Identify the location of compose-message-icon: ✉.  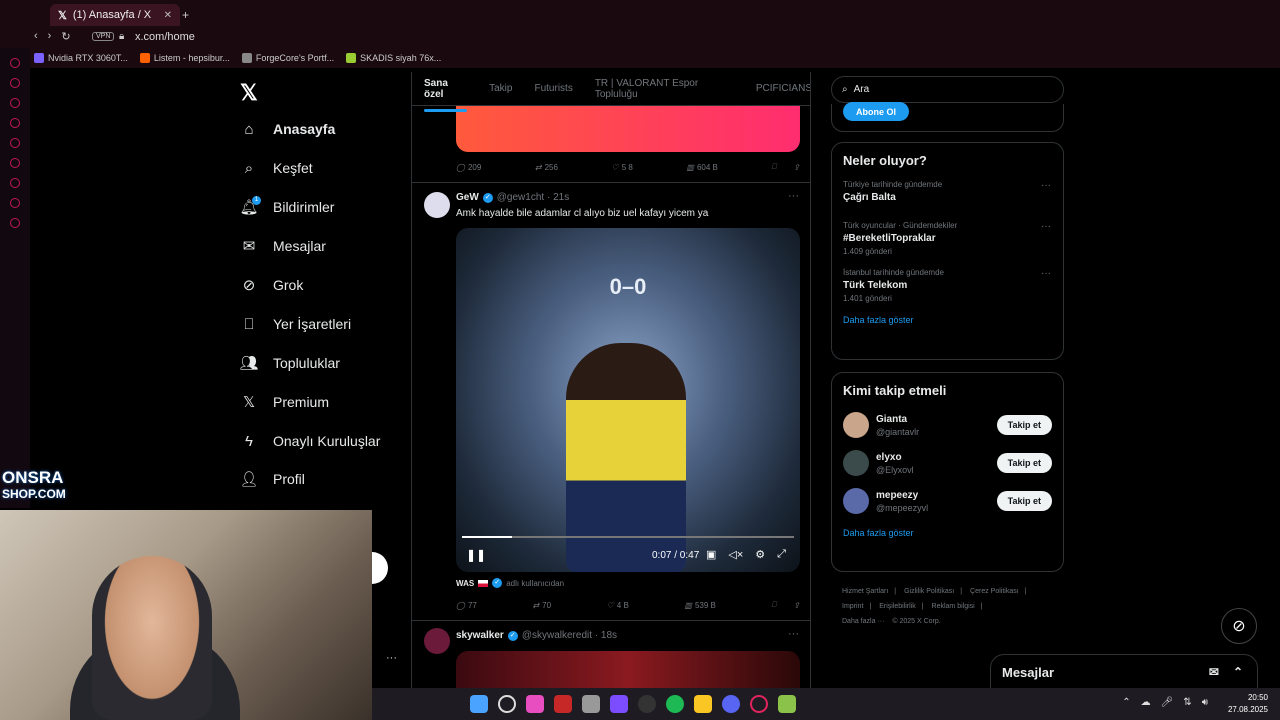
(1214, 672).